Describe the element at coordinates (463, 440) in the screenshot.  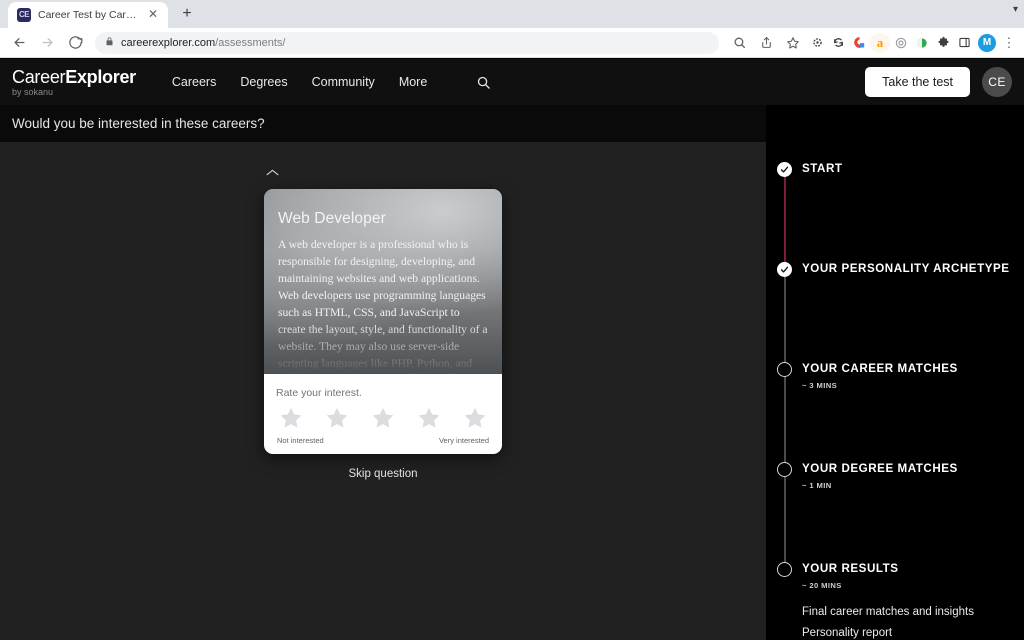
I see `scale-high-label: Very interested` at that location.